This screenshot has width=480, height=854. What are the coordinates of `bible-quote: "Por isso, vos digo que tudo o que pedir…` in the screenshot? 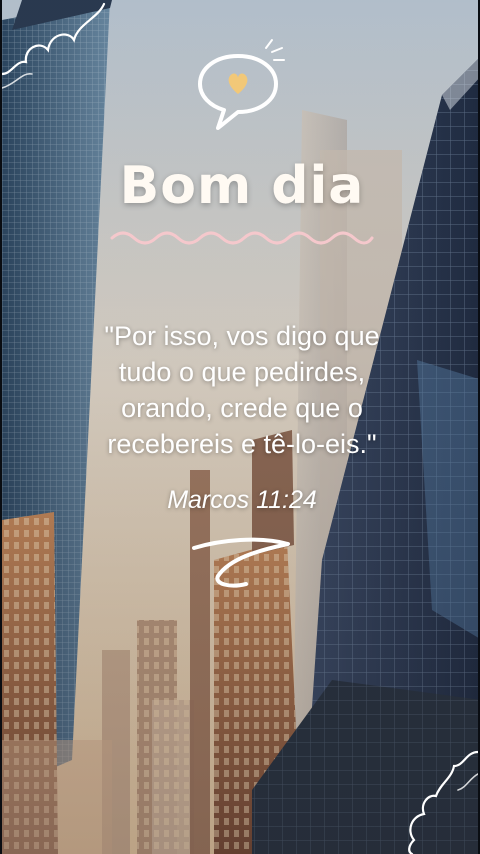 It's located at (242, 390).